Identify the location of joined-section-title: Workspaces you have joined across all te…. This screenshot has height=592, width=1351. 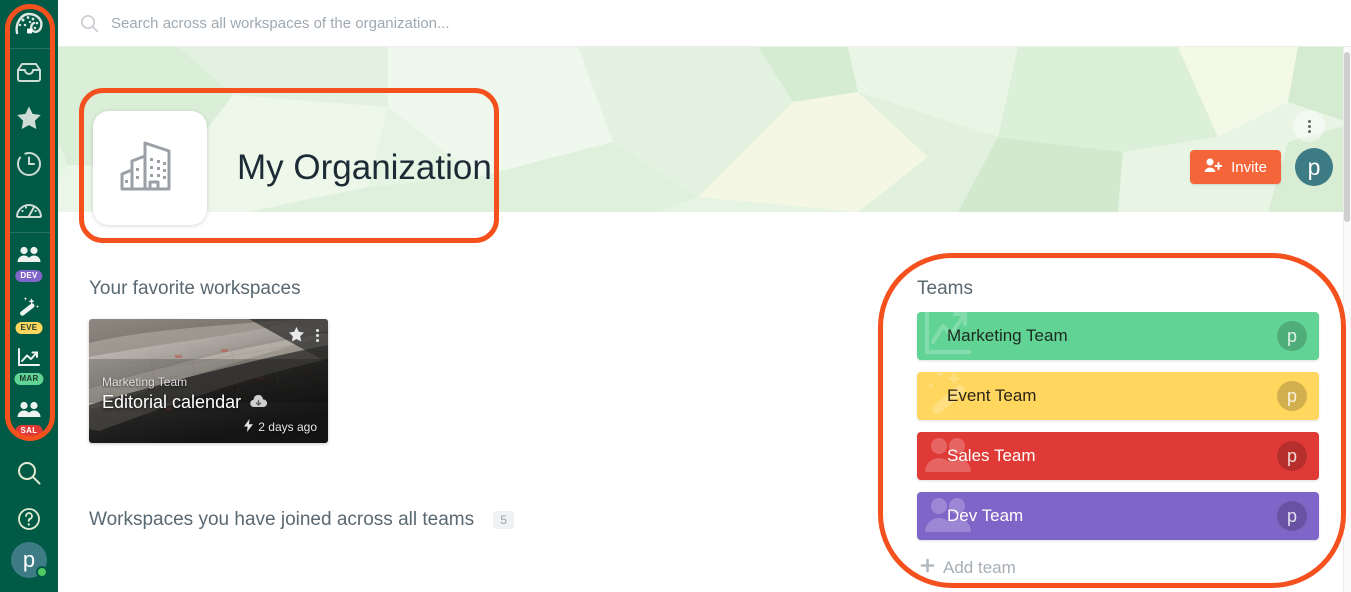
(469, 520).